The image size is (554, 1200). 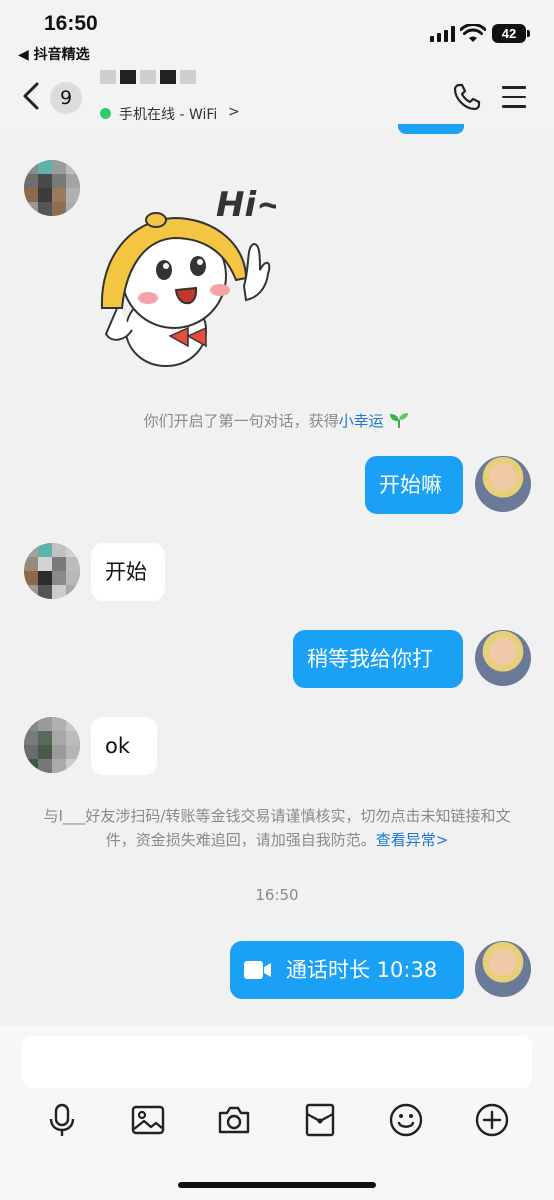 I want to click on view-anomaly-link: 查看异常>, so click(x=412, y=840).